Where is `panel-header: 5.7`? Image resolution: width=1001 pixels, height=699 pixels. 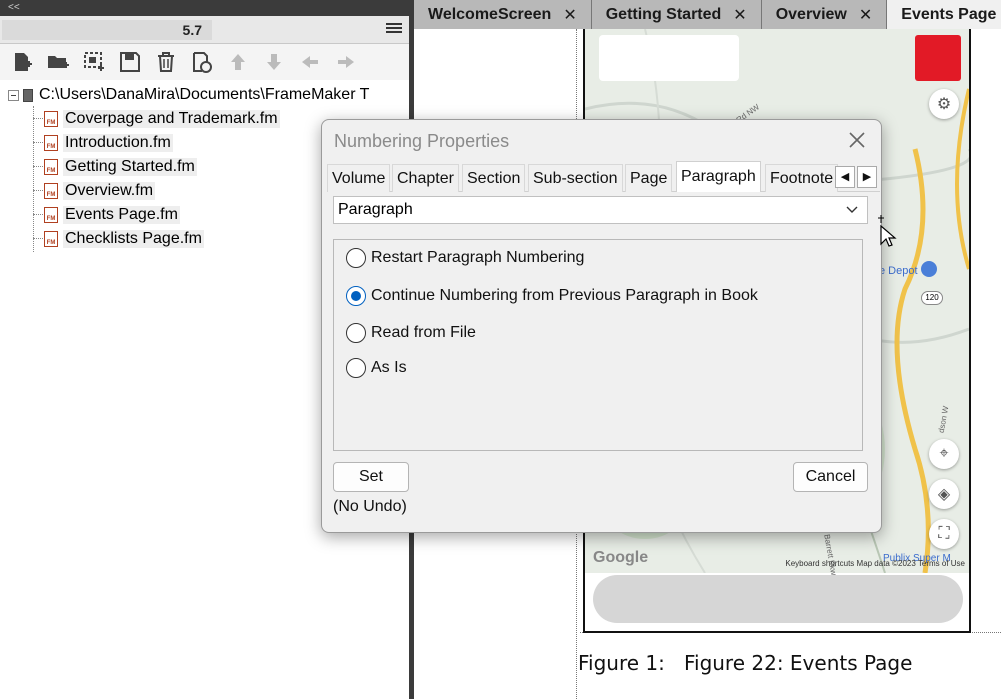
panel-header: 5.7 is located at coordinates (206, 30).